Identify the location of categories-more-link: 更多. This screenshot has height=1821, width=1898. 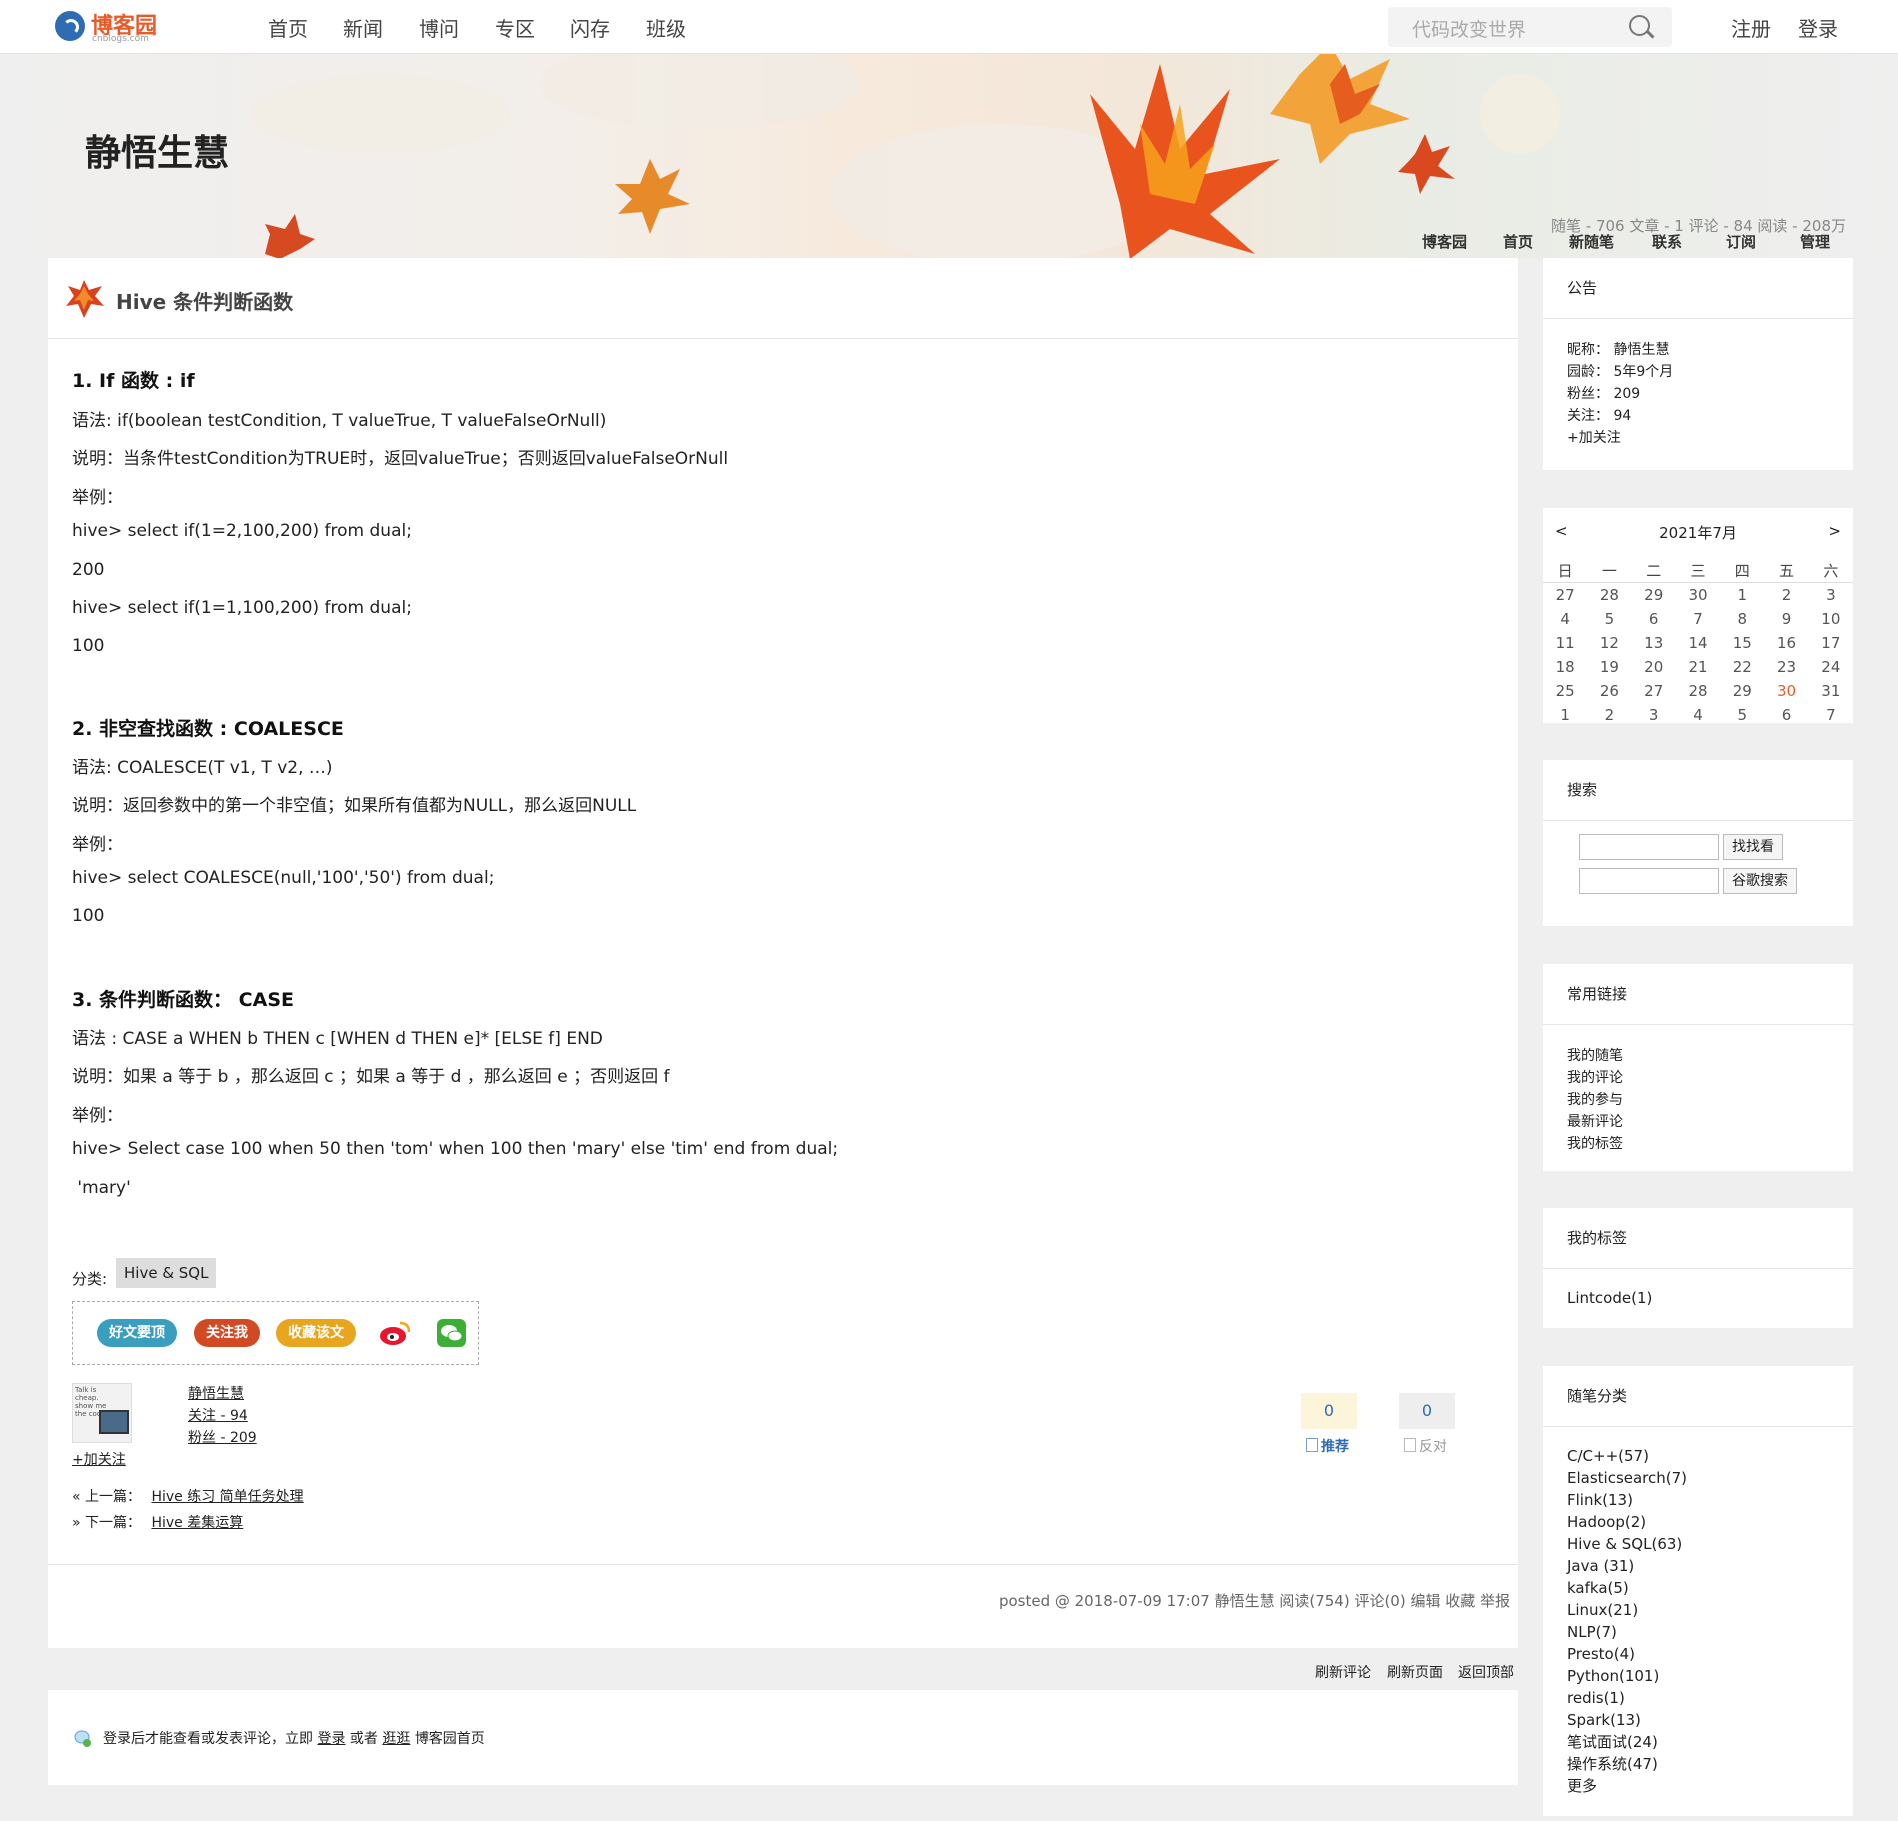
(1698, 1786).